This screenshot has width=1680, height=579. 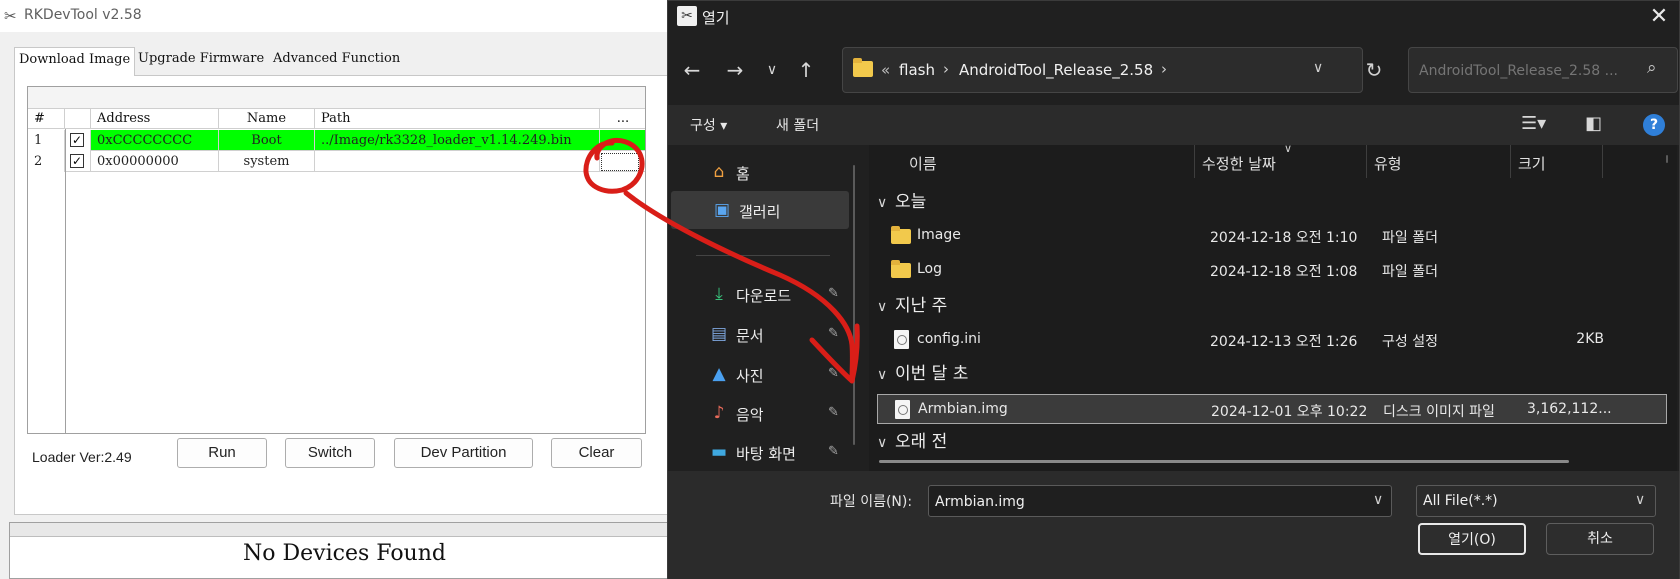 I want to click on device-status-panel: No Devices Found, so click(x=344, y=550).